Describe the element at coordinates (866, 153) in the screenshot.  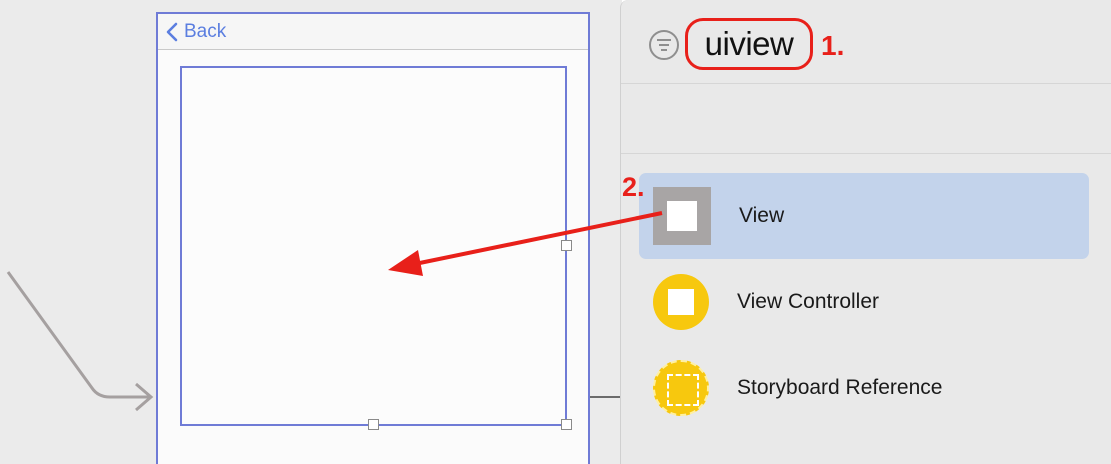
I see `divider` at that location.